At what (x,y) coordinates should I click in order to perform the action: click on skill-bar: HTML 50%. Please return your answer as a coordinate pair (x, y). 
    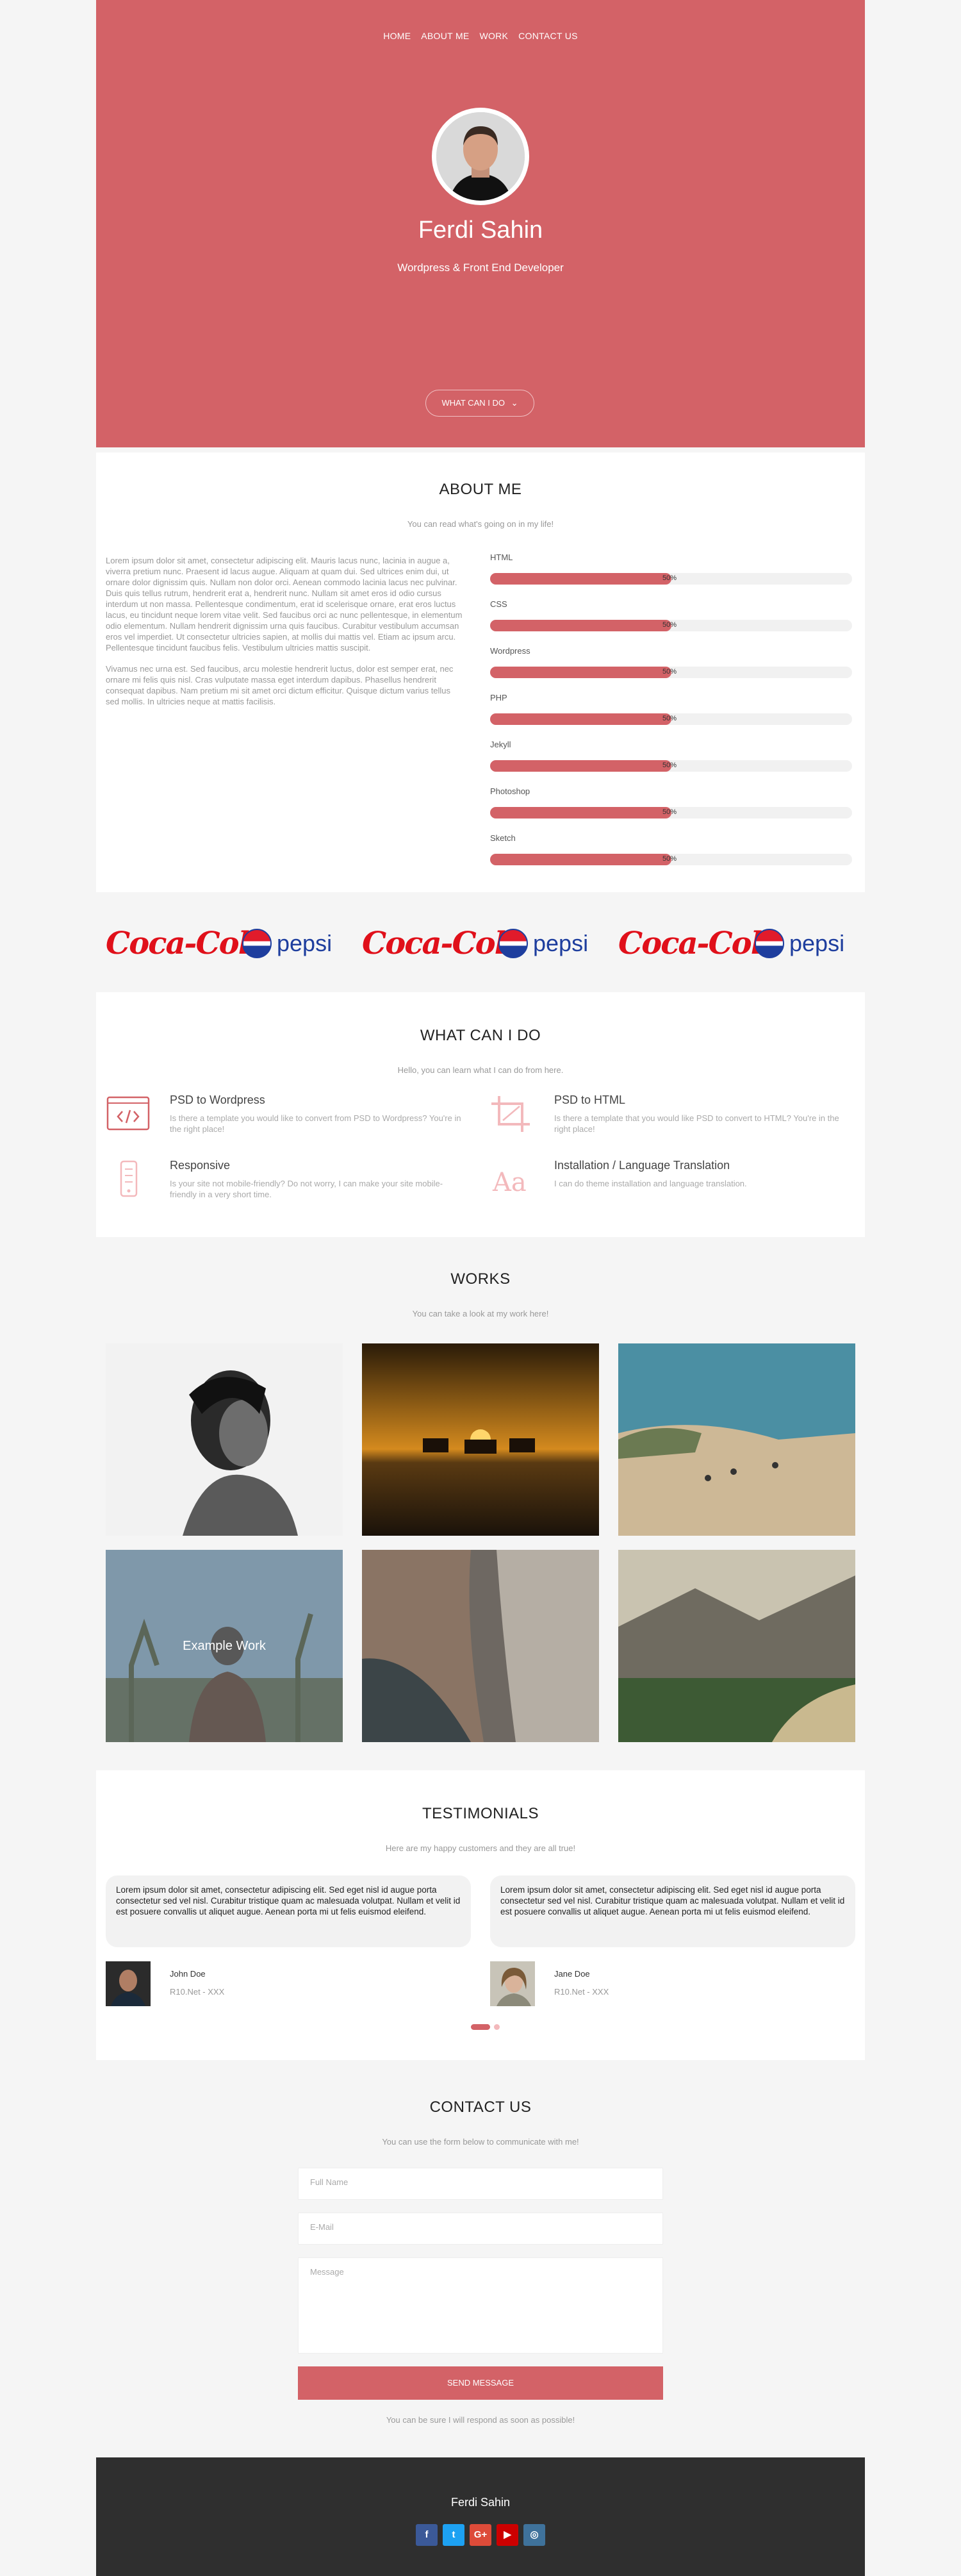
    Looking at the image, I should click on (671, 569).